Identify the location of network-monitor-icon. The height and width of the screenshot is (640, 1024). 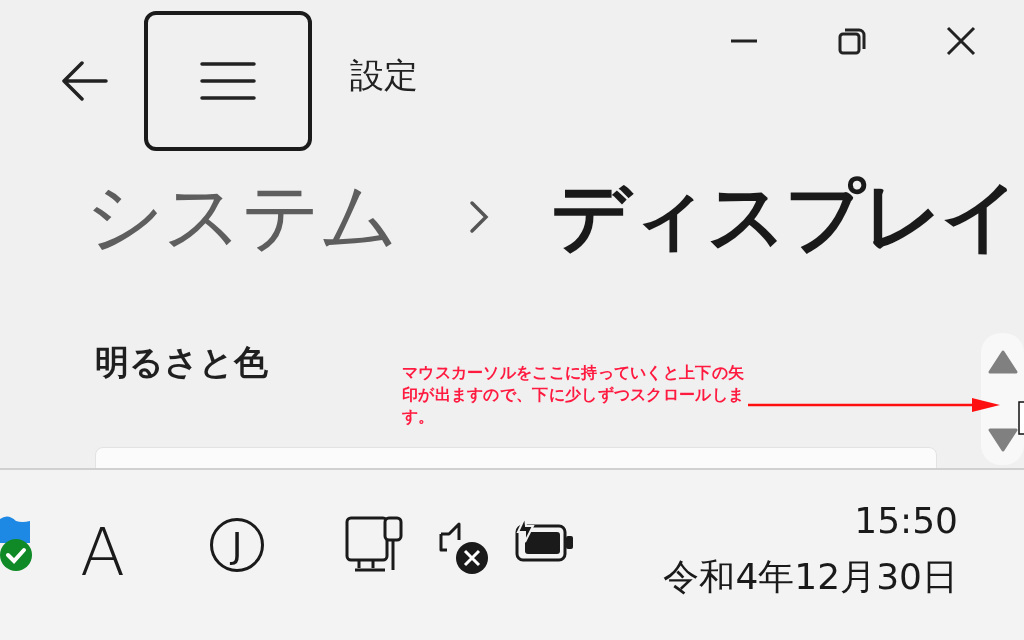
(375, 545).